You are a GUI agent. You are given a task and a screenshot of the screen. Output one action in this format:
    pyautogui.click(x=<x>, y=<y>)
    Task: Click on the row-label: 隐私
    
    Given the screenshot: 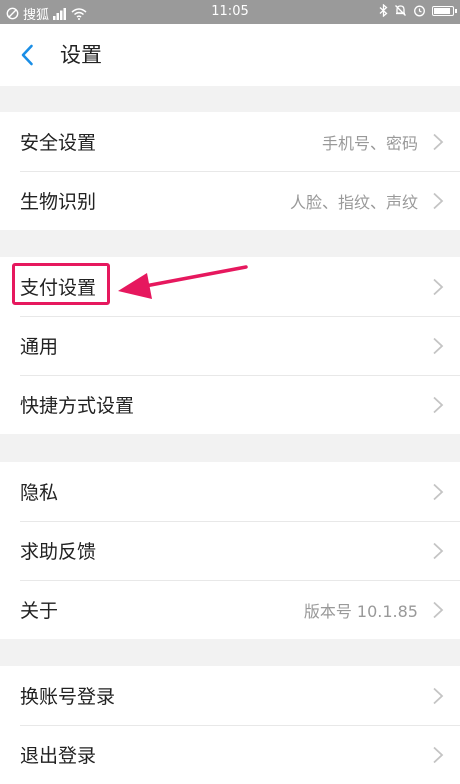 What is the action you would take?
    pyautogui.click(x=39, y=493)
    